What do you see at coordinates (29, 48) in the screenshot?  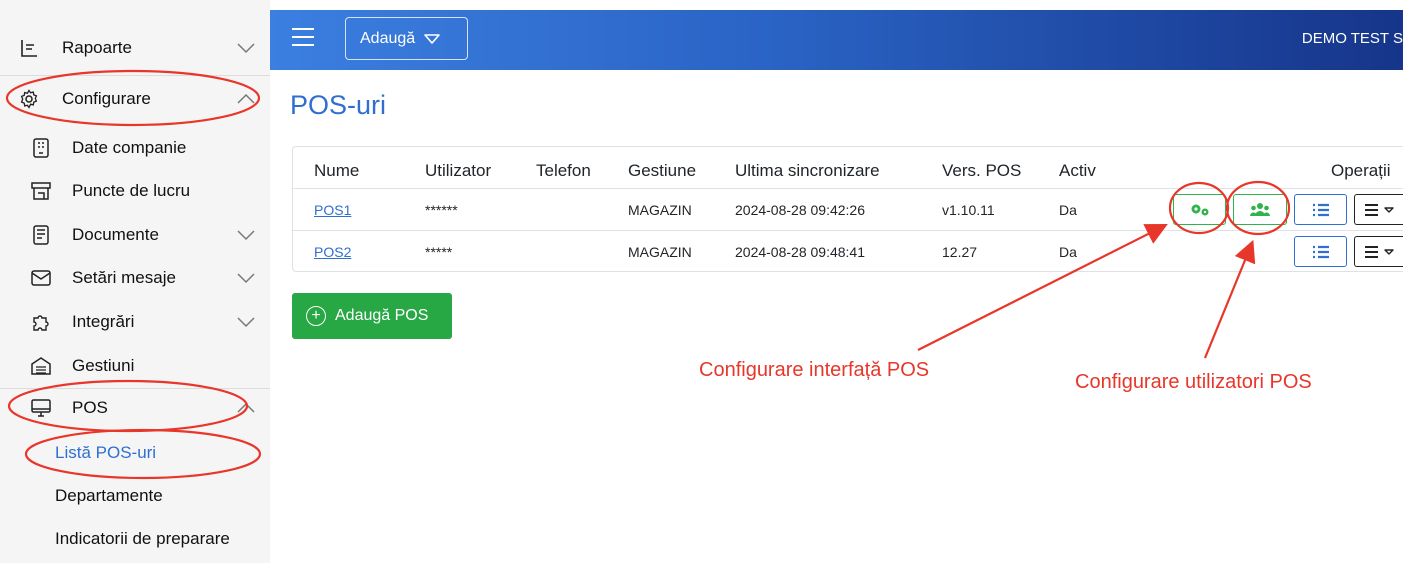 I see `report-icon` at bounding box center [29, 48].